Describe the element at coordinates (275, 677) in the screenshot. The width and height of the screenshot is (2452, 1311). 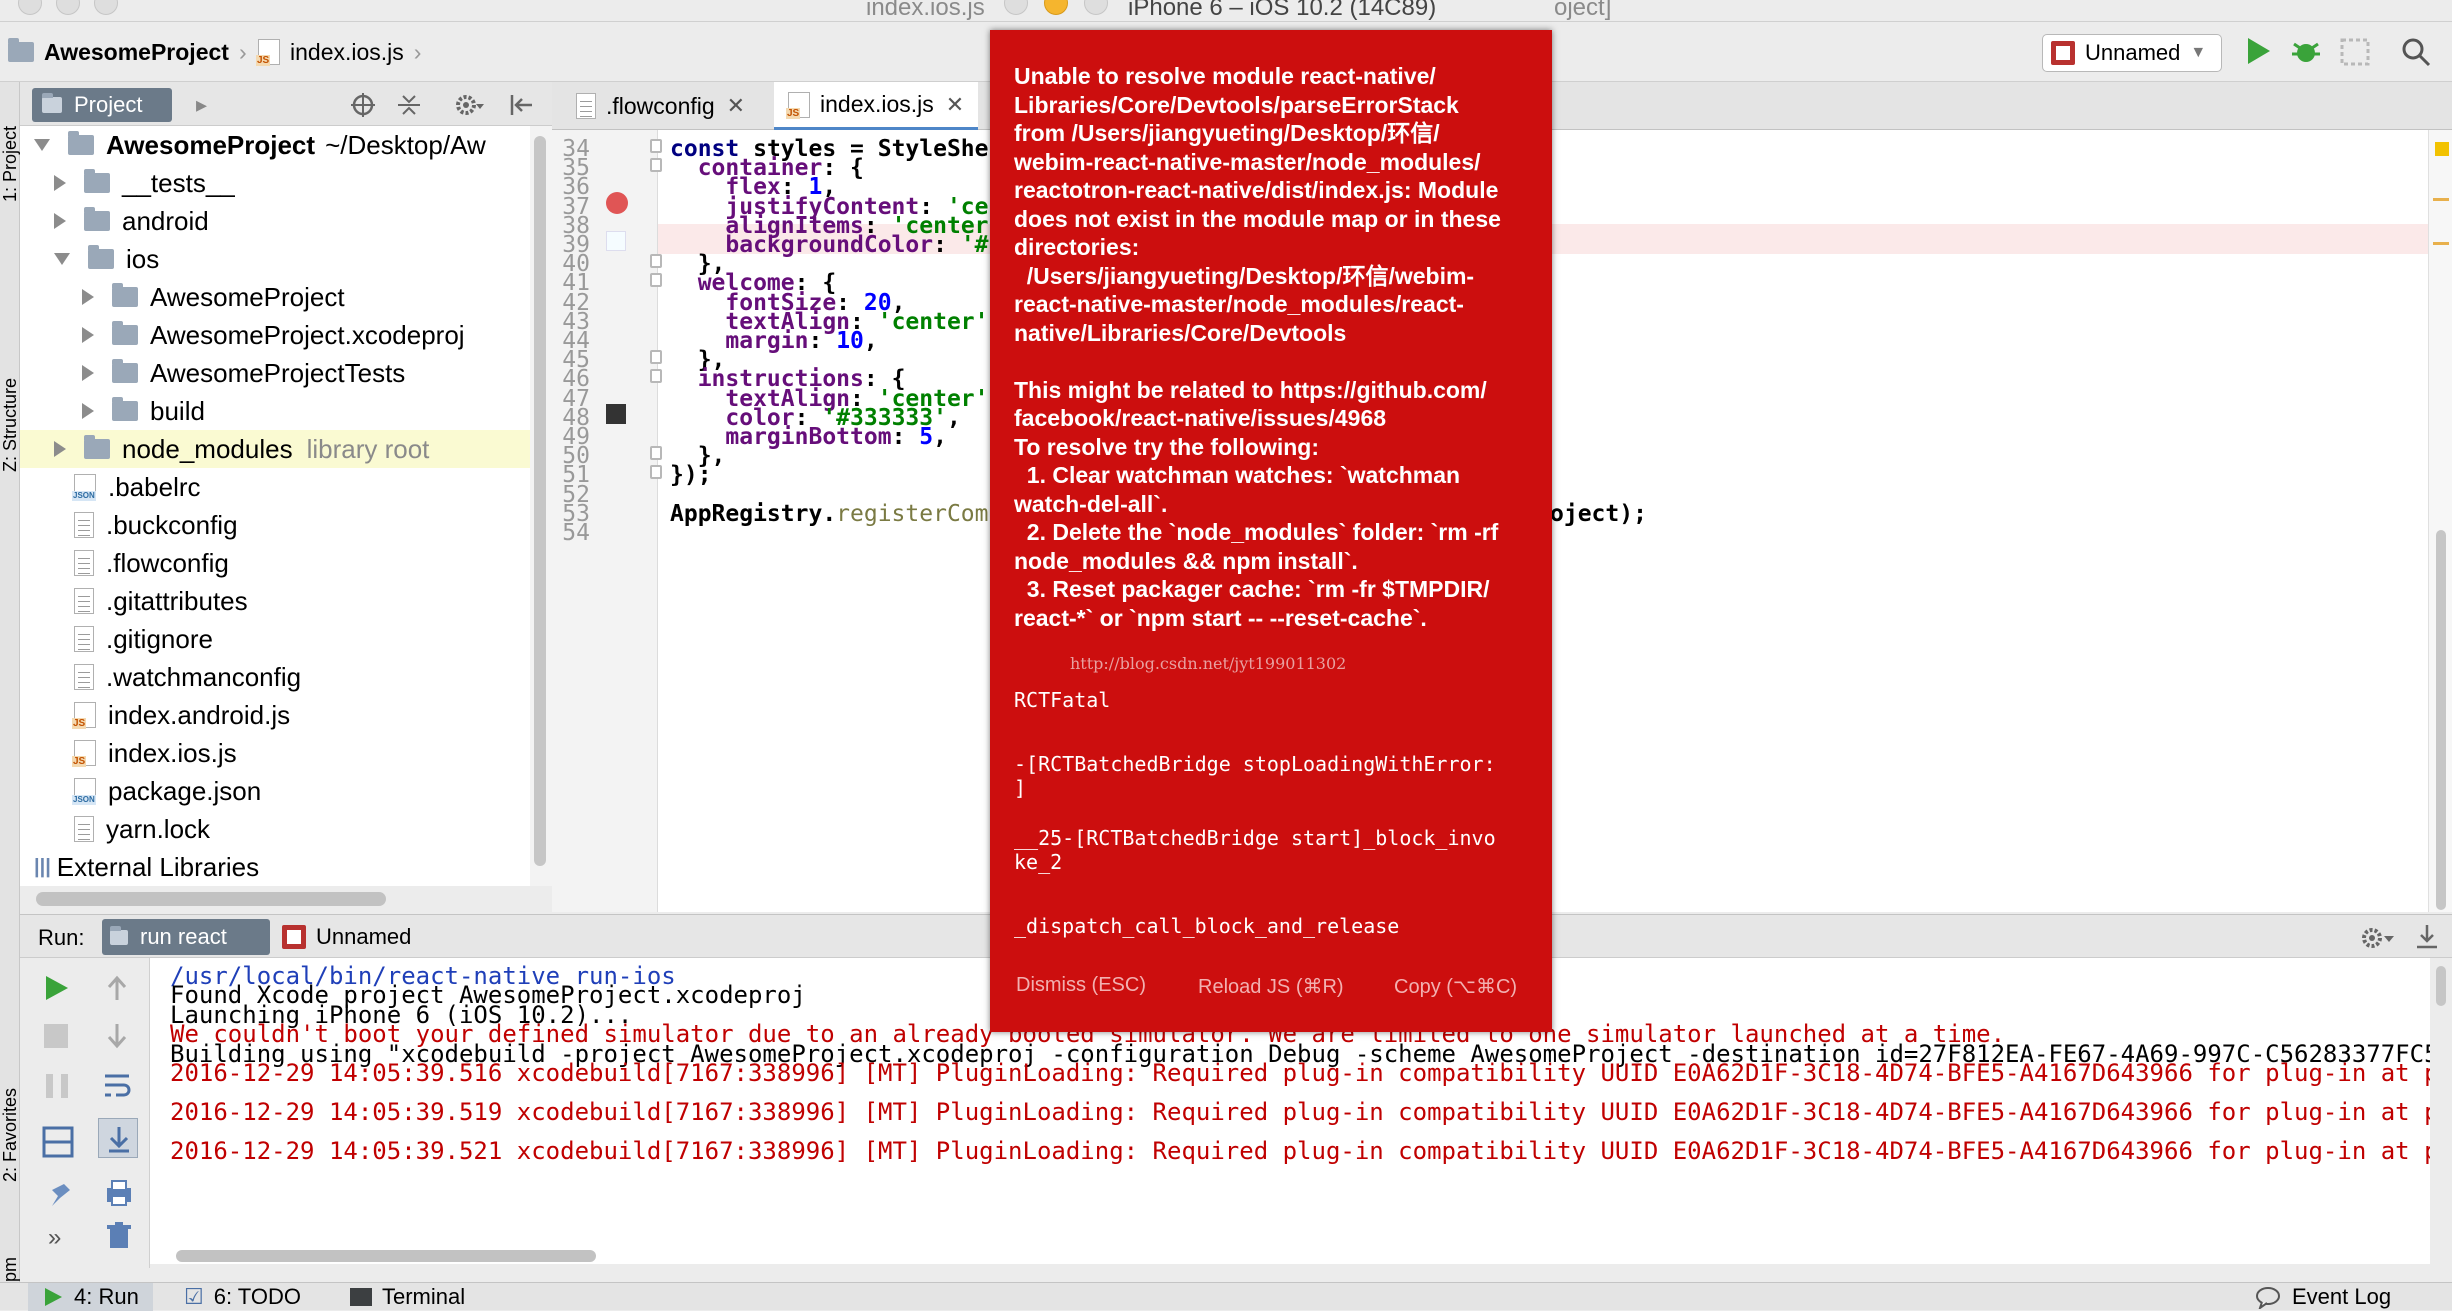
I see `tree-item: .watchmanconfig` at that location.